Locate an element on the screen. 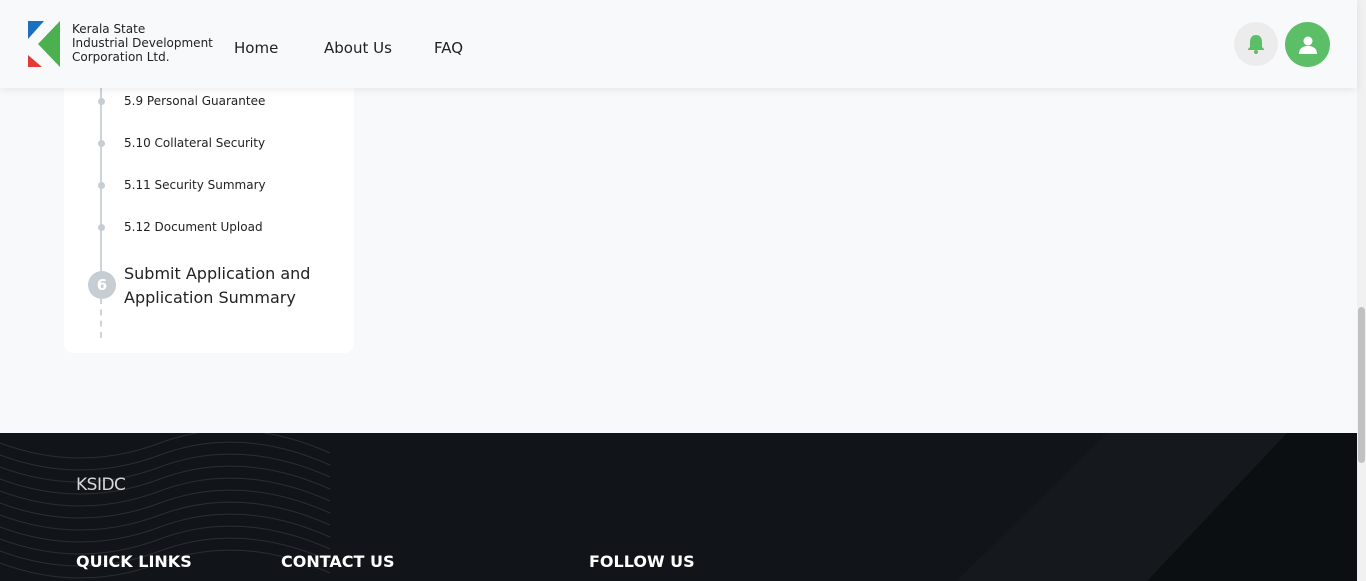 This screenshot has width=1366, height=581. nav-about-us: About Us is located at coordinates (358, 48).